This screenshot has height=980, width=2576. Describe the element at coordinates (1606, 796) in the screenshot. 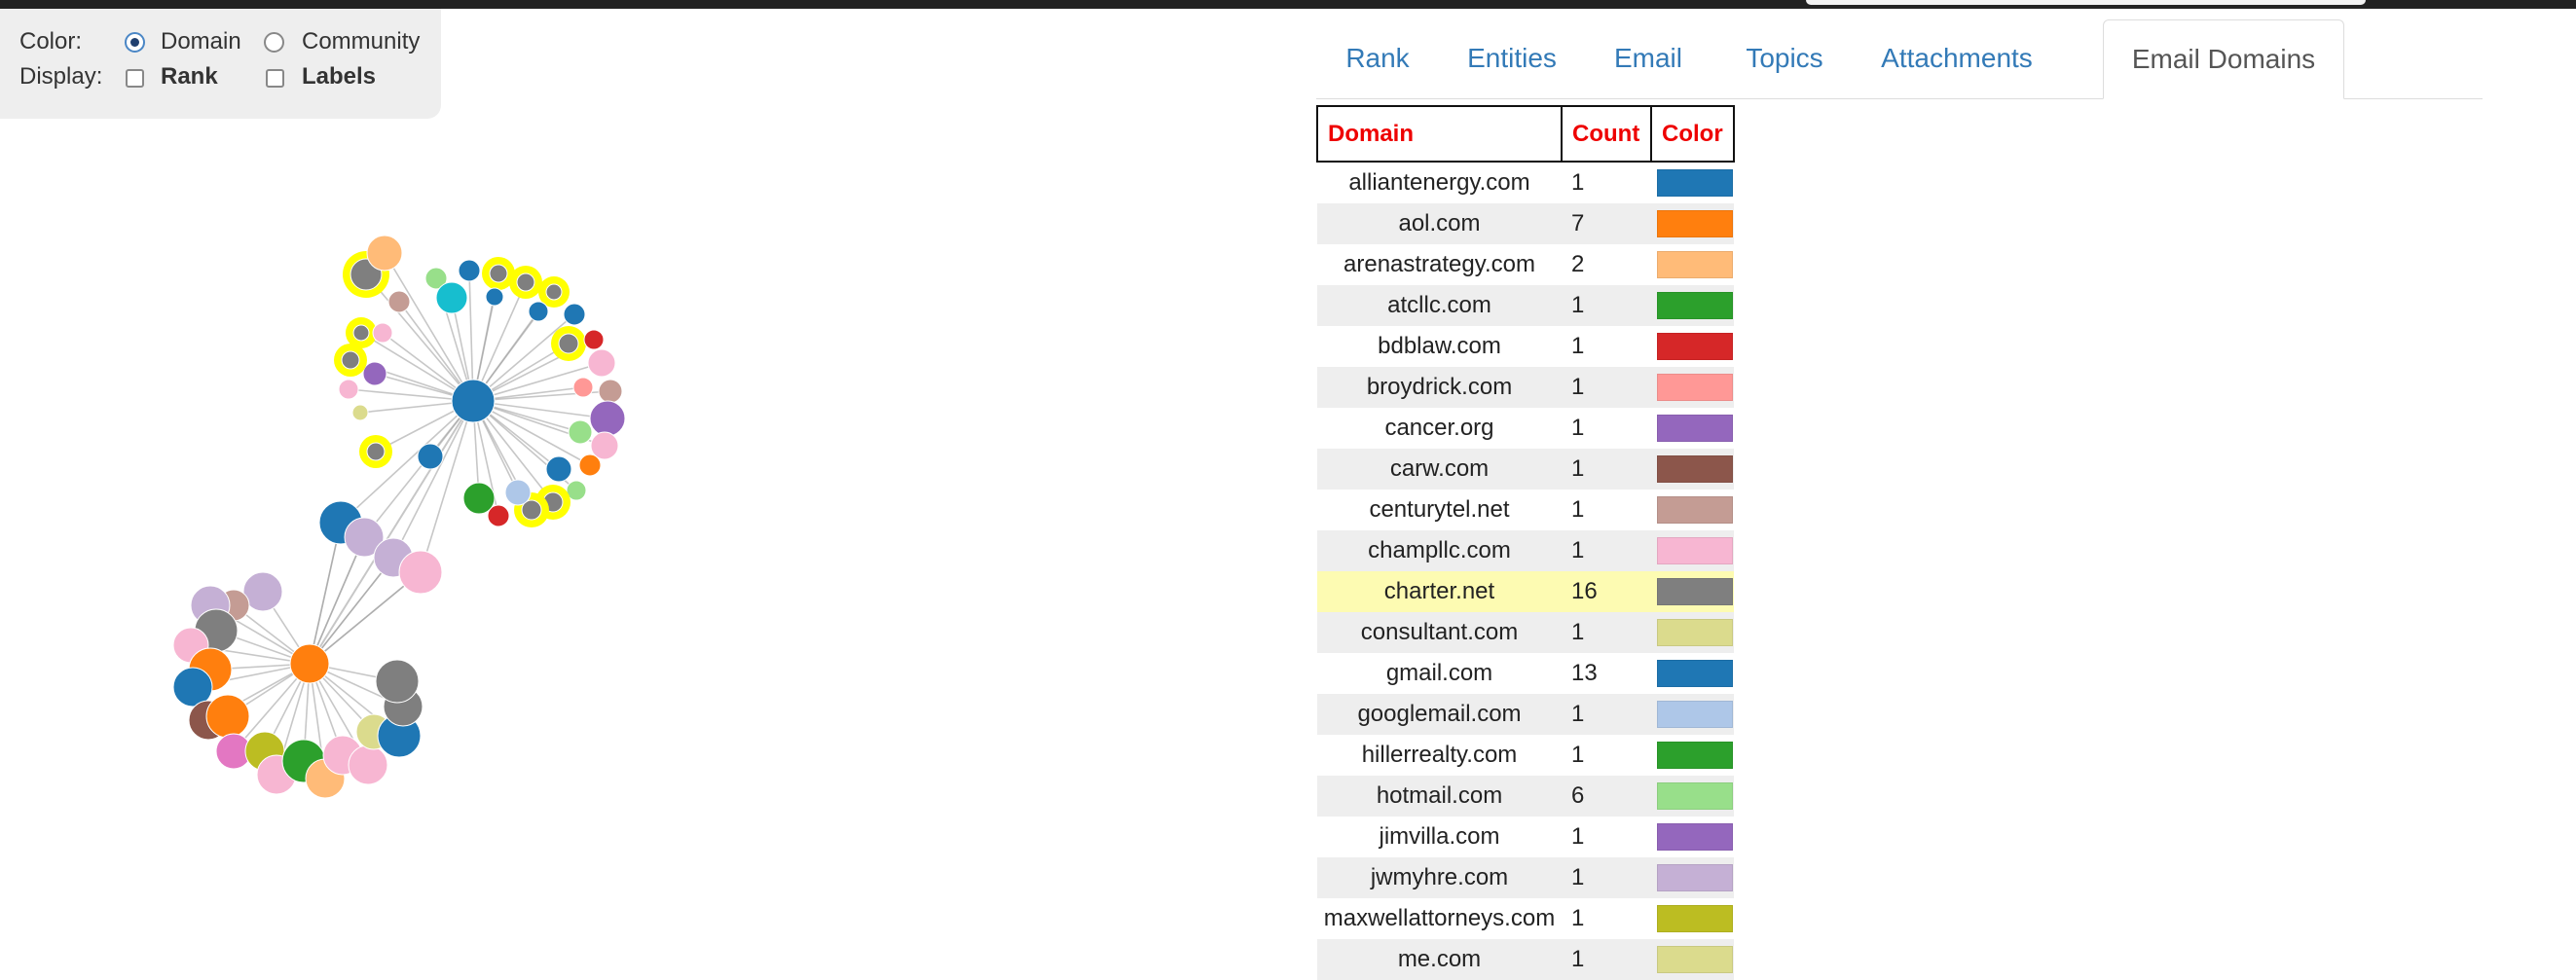

I see `count-cell: 6` at that location.